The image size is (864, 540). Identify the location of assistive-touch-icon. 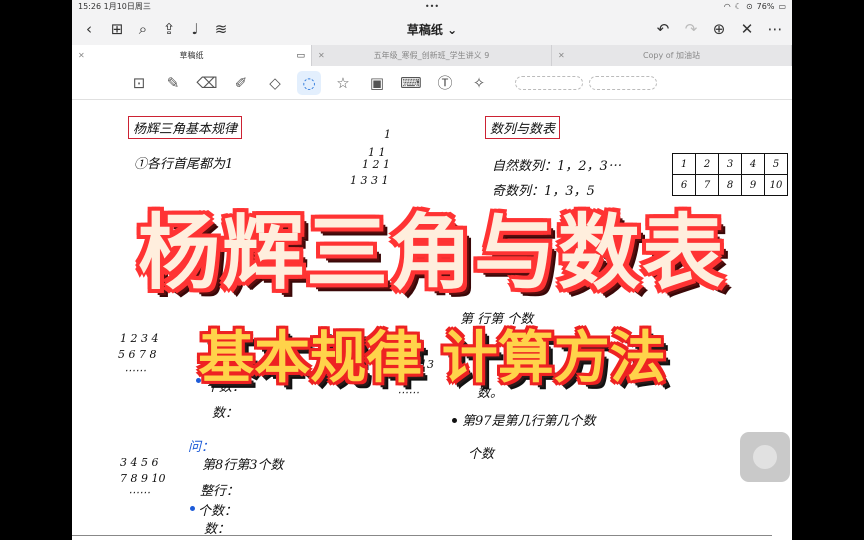
(765, 457).